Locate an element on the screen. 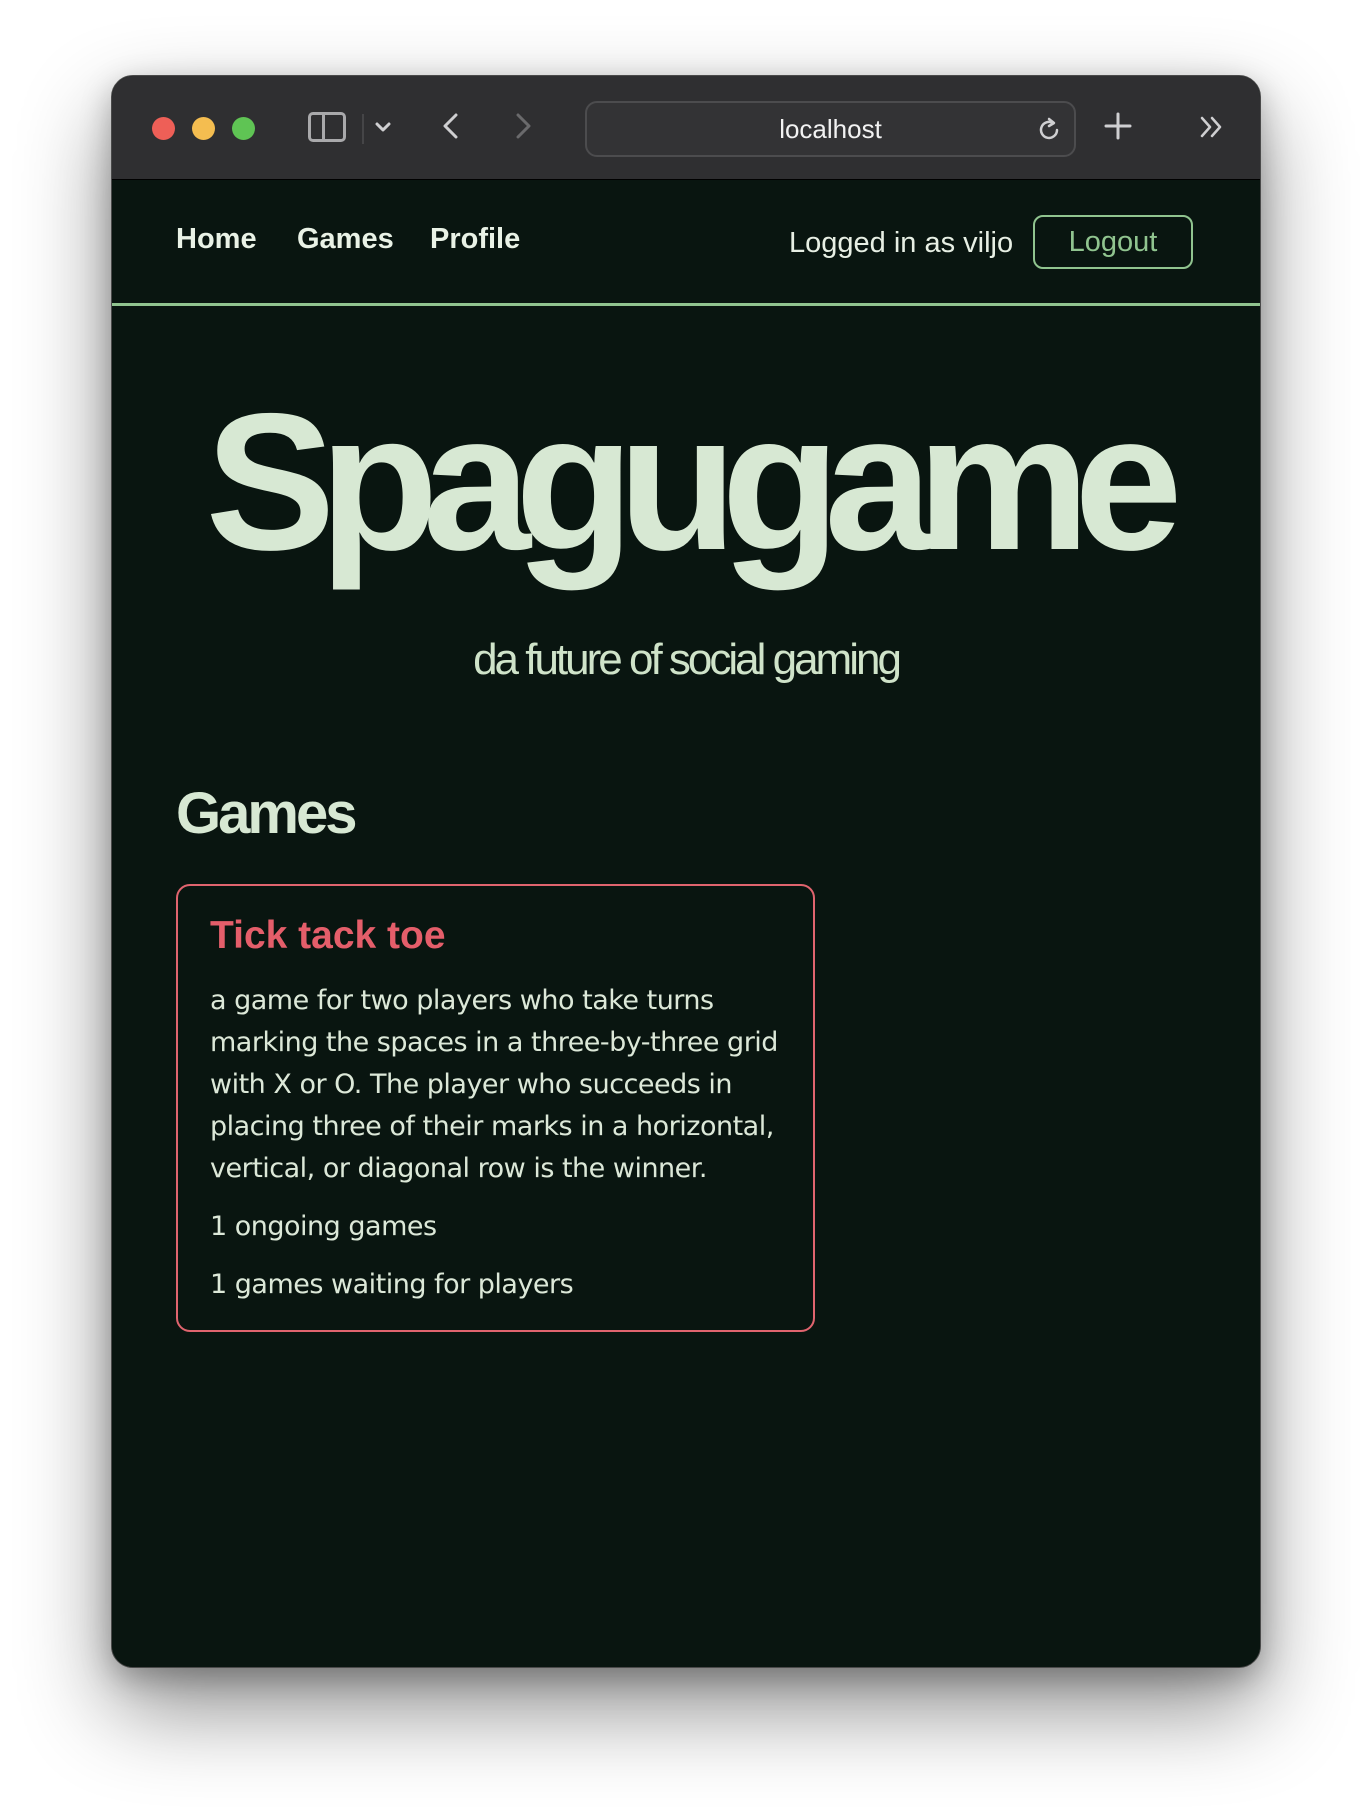 The image size is (1372, 1816). minimize-window-button is located at coordinates (203, 128).